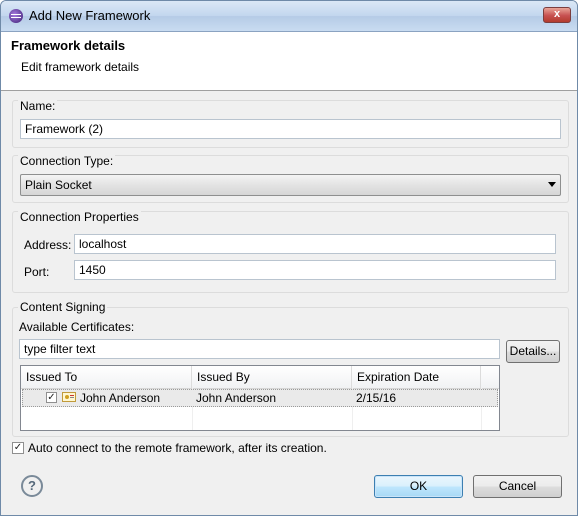 This screenshot has height=516, width=578. What do you see at coordinates (68, 45) in the screenshot?
I see `header-title: Framework details` at bounding box center [68, 45].